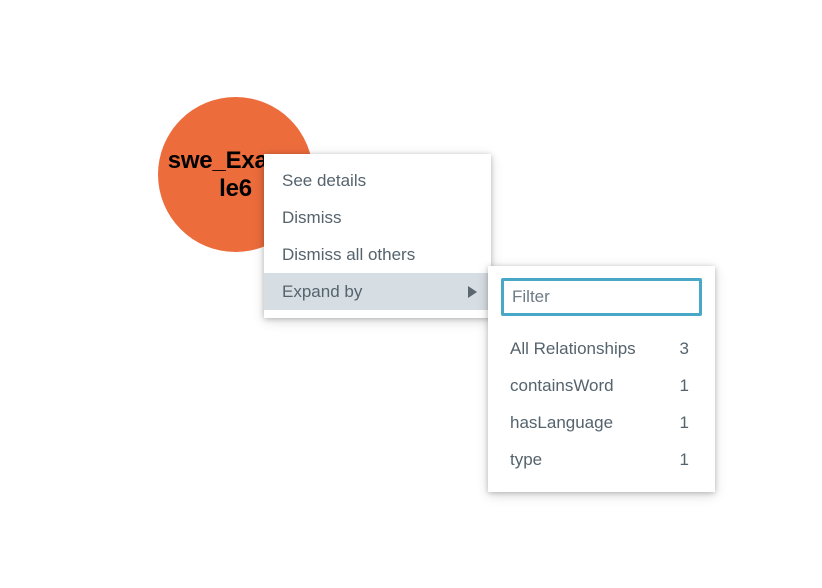 This screenshot has width=822, height=588. What do you see at coordinates (472, 291) in the screenshot?
I see `chevron-right-icon` at bounding box center [472, 291].